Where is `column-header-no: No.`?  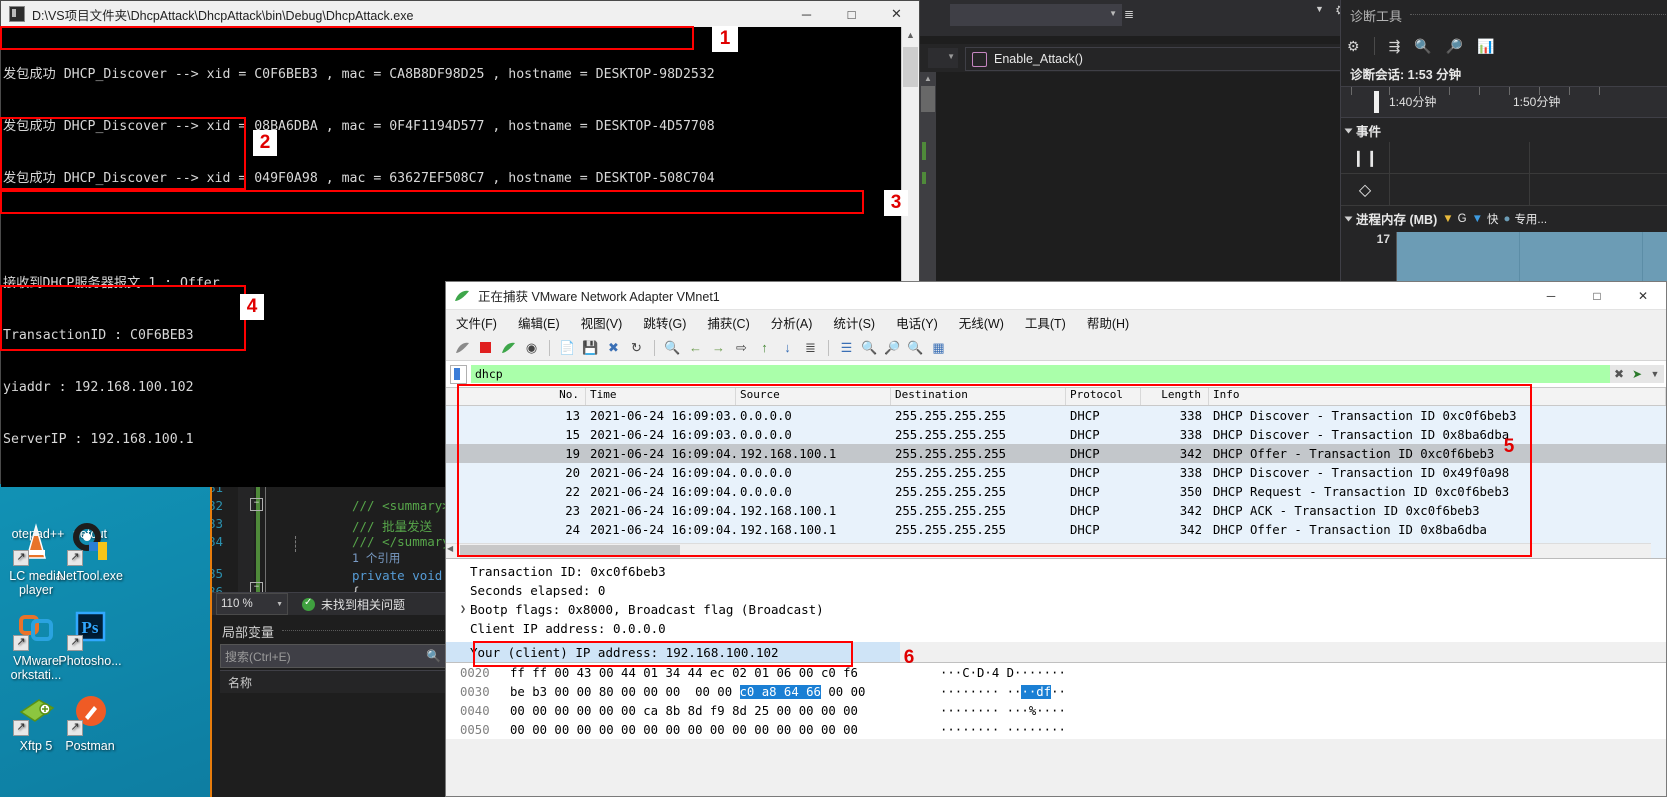
column-header-no: No. is located at coordinates (516, 396).